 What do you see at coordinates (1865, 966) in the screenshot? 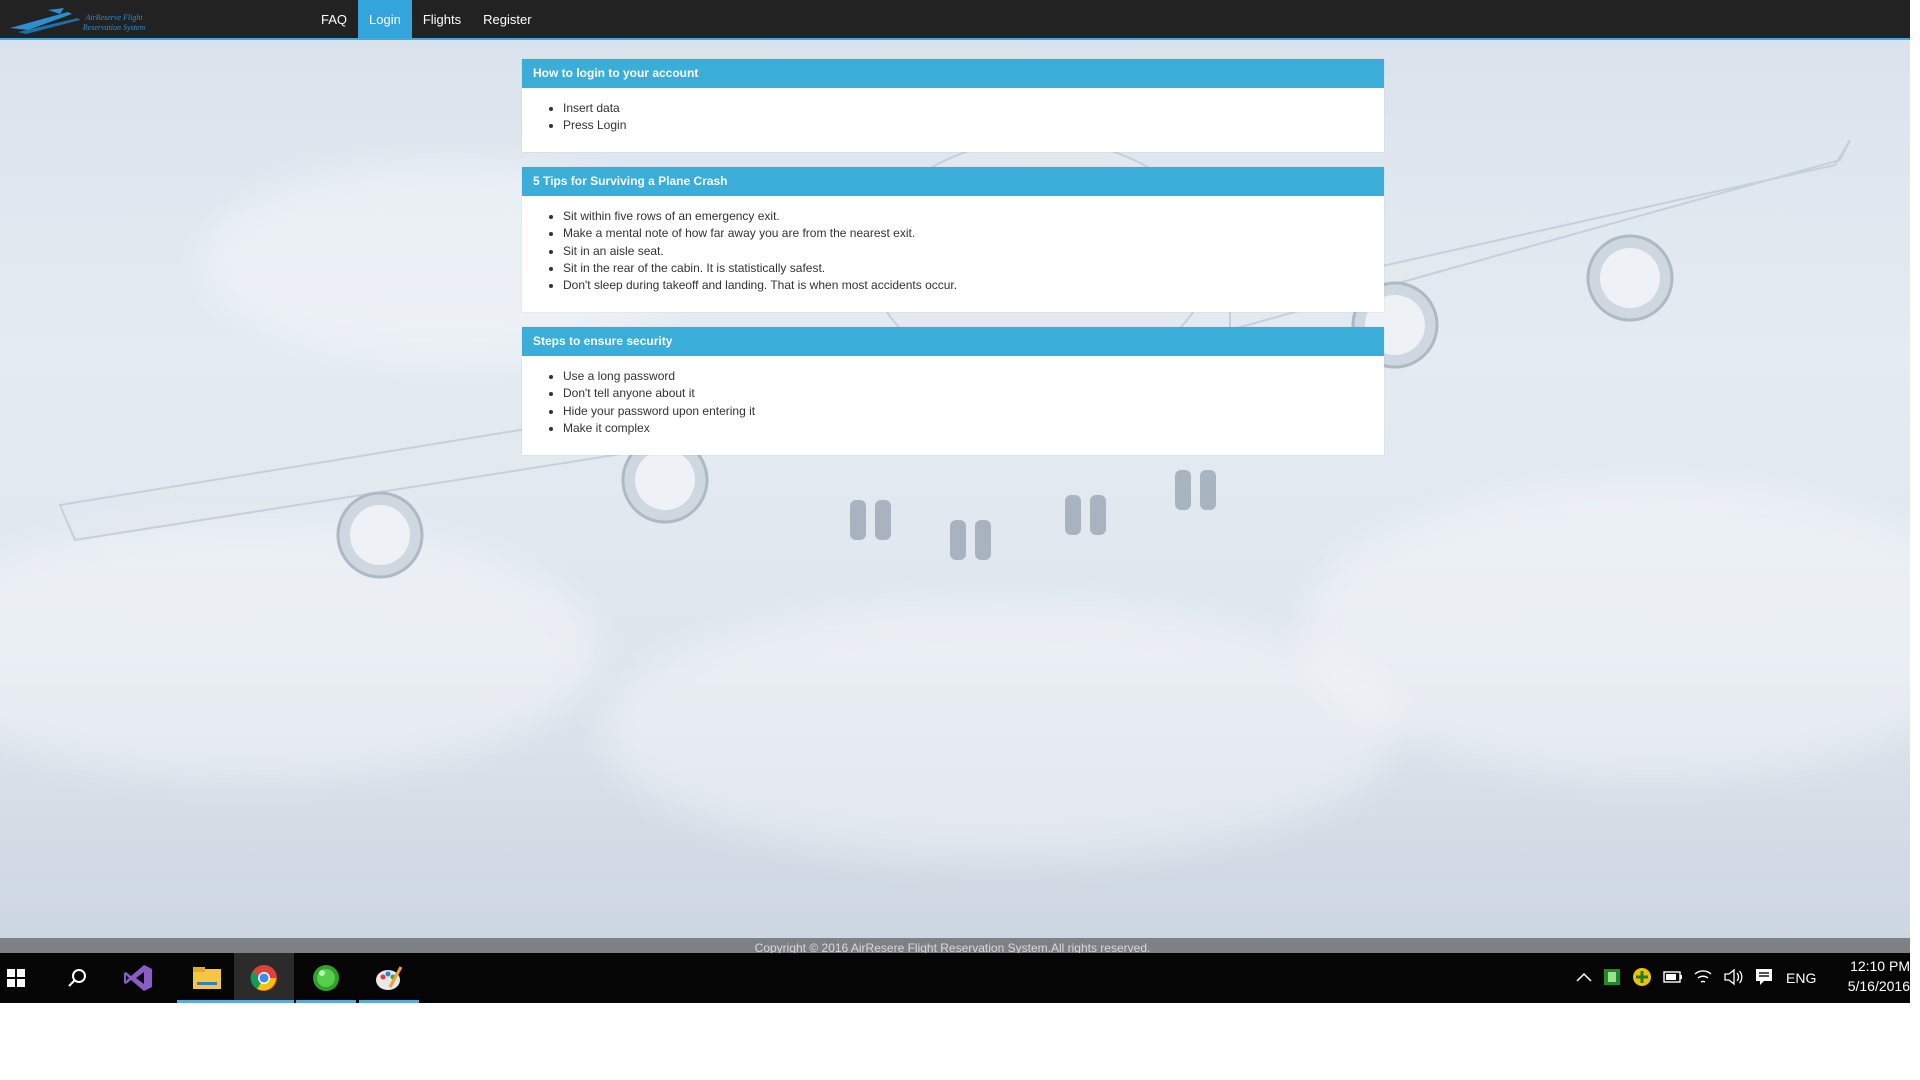
I see `clock-time: 12:10 PM` at bounding box center [1865, 966].